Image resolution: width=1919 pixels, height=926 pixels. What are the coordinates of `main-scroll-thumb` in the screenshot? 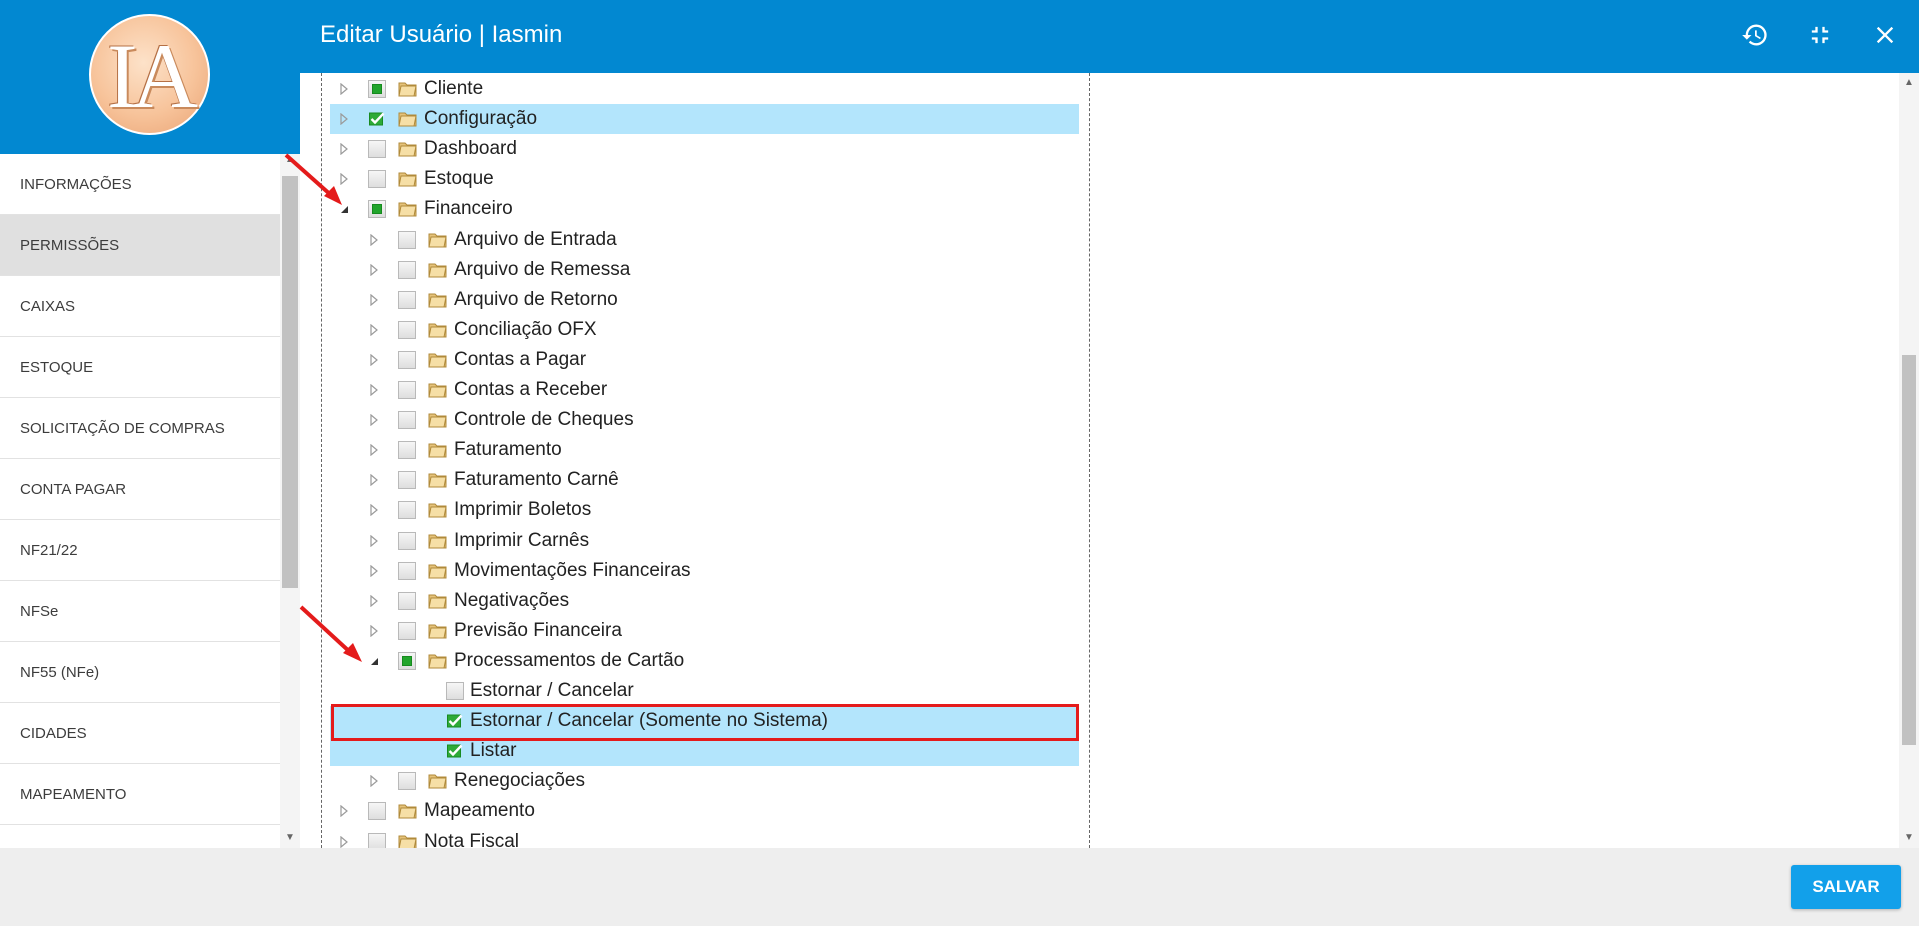 It's located at (1909, 550).